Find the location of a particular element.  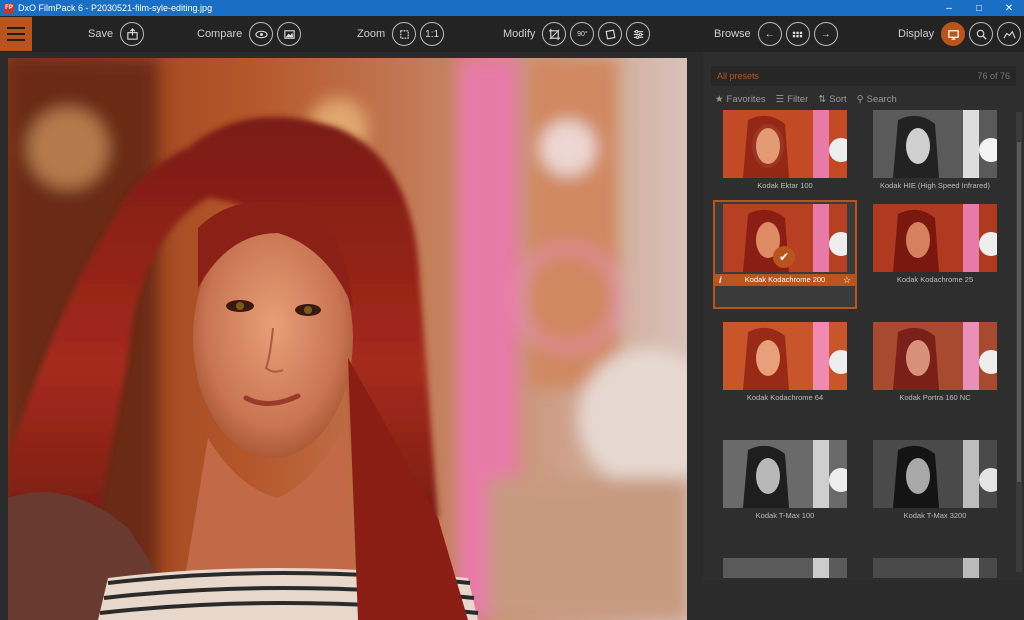

settings-sliders-icon is located at coordinates (638, 34).